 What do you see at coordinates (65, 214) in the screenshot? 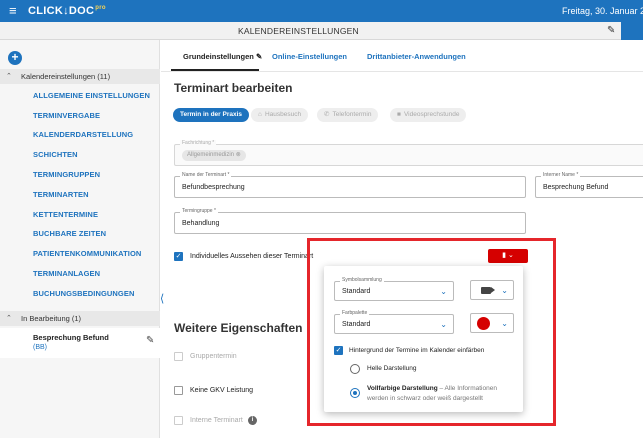
I see `sidebar-item-kettentermine: KETTENTERMINE` at bounding box center [65, 214].